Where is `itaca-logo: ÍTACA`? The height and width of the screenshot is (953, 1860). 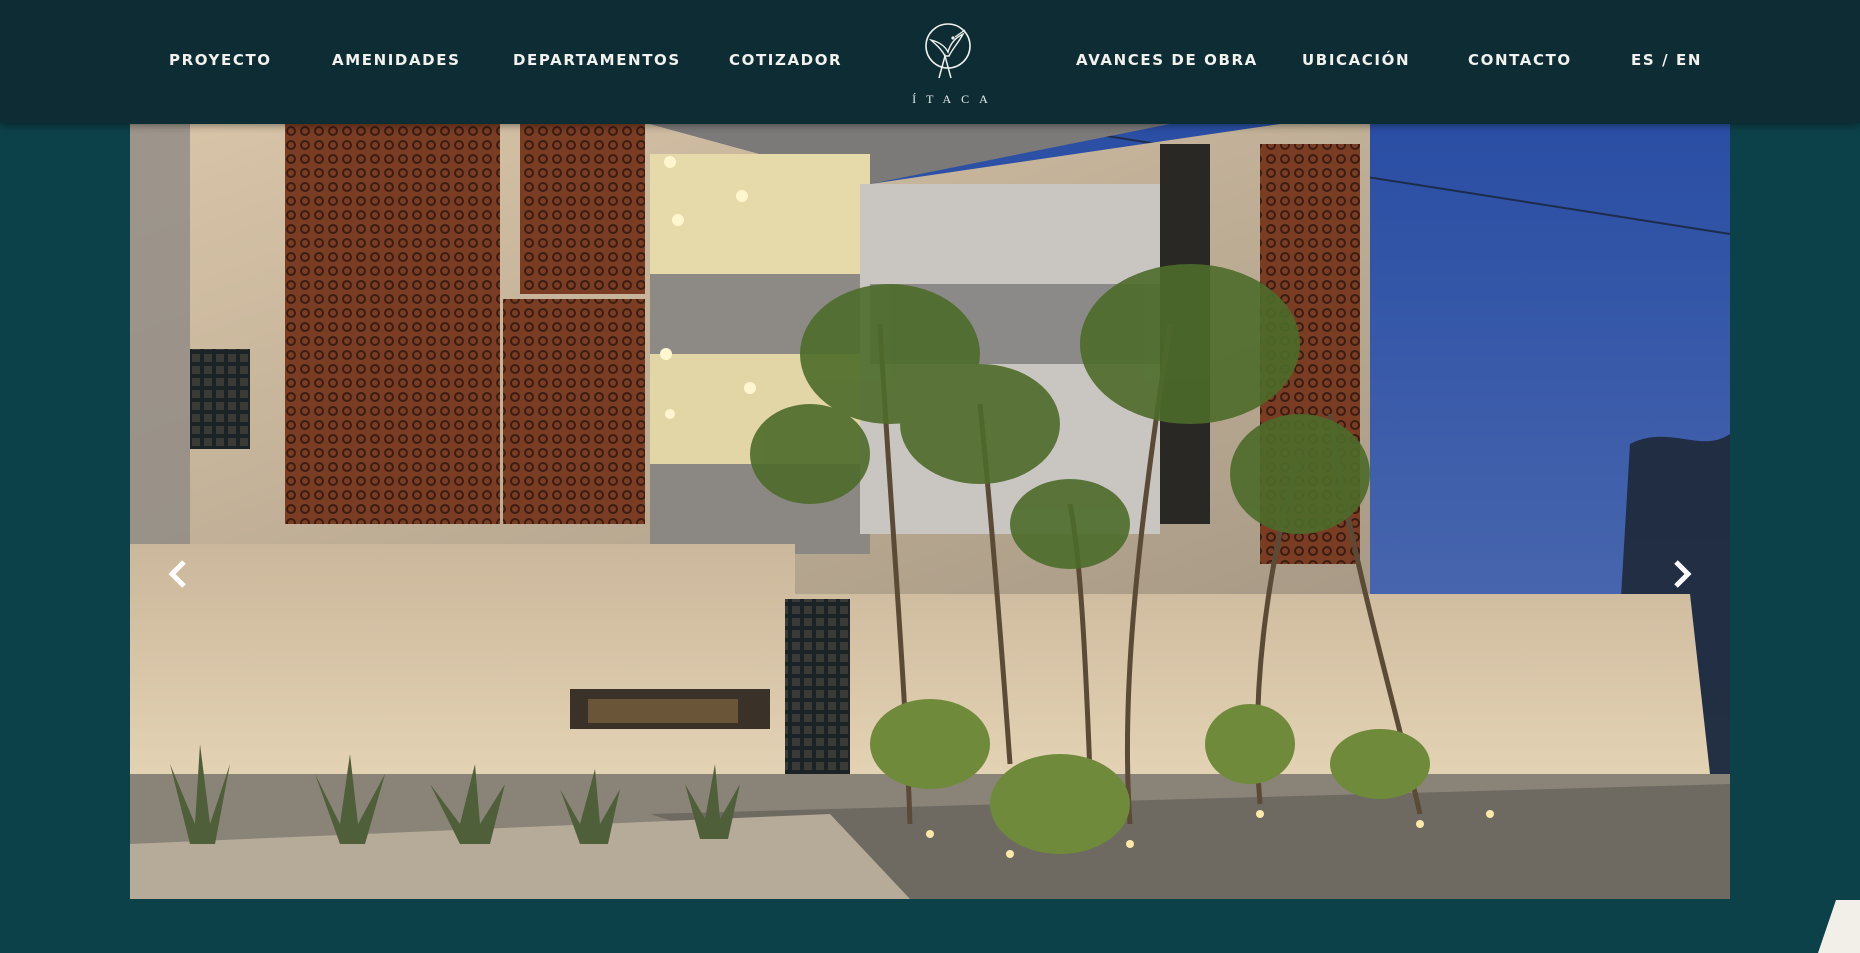 itaca-logo: ÍTACA is located at coordinates (950, 64).